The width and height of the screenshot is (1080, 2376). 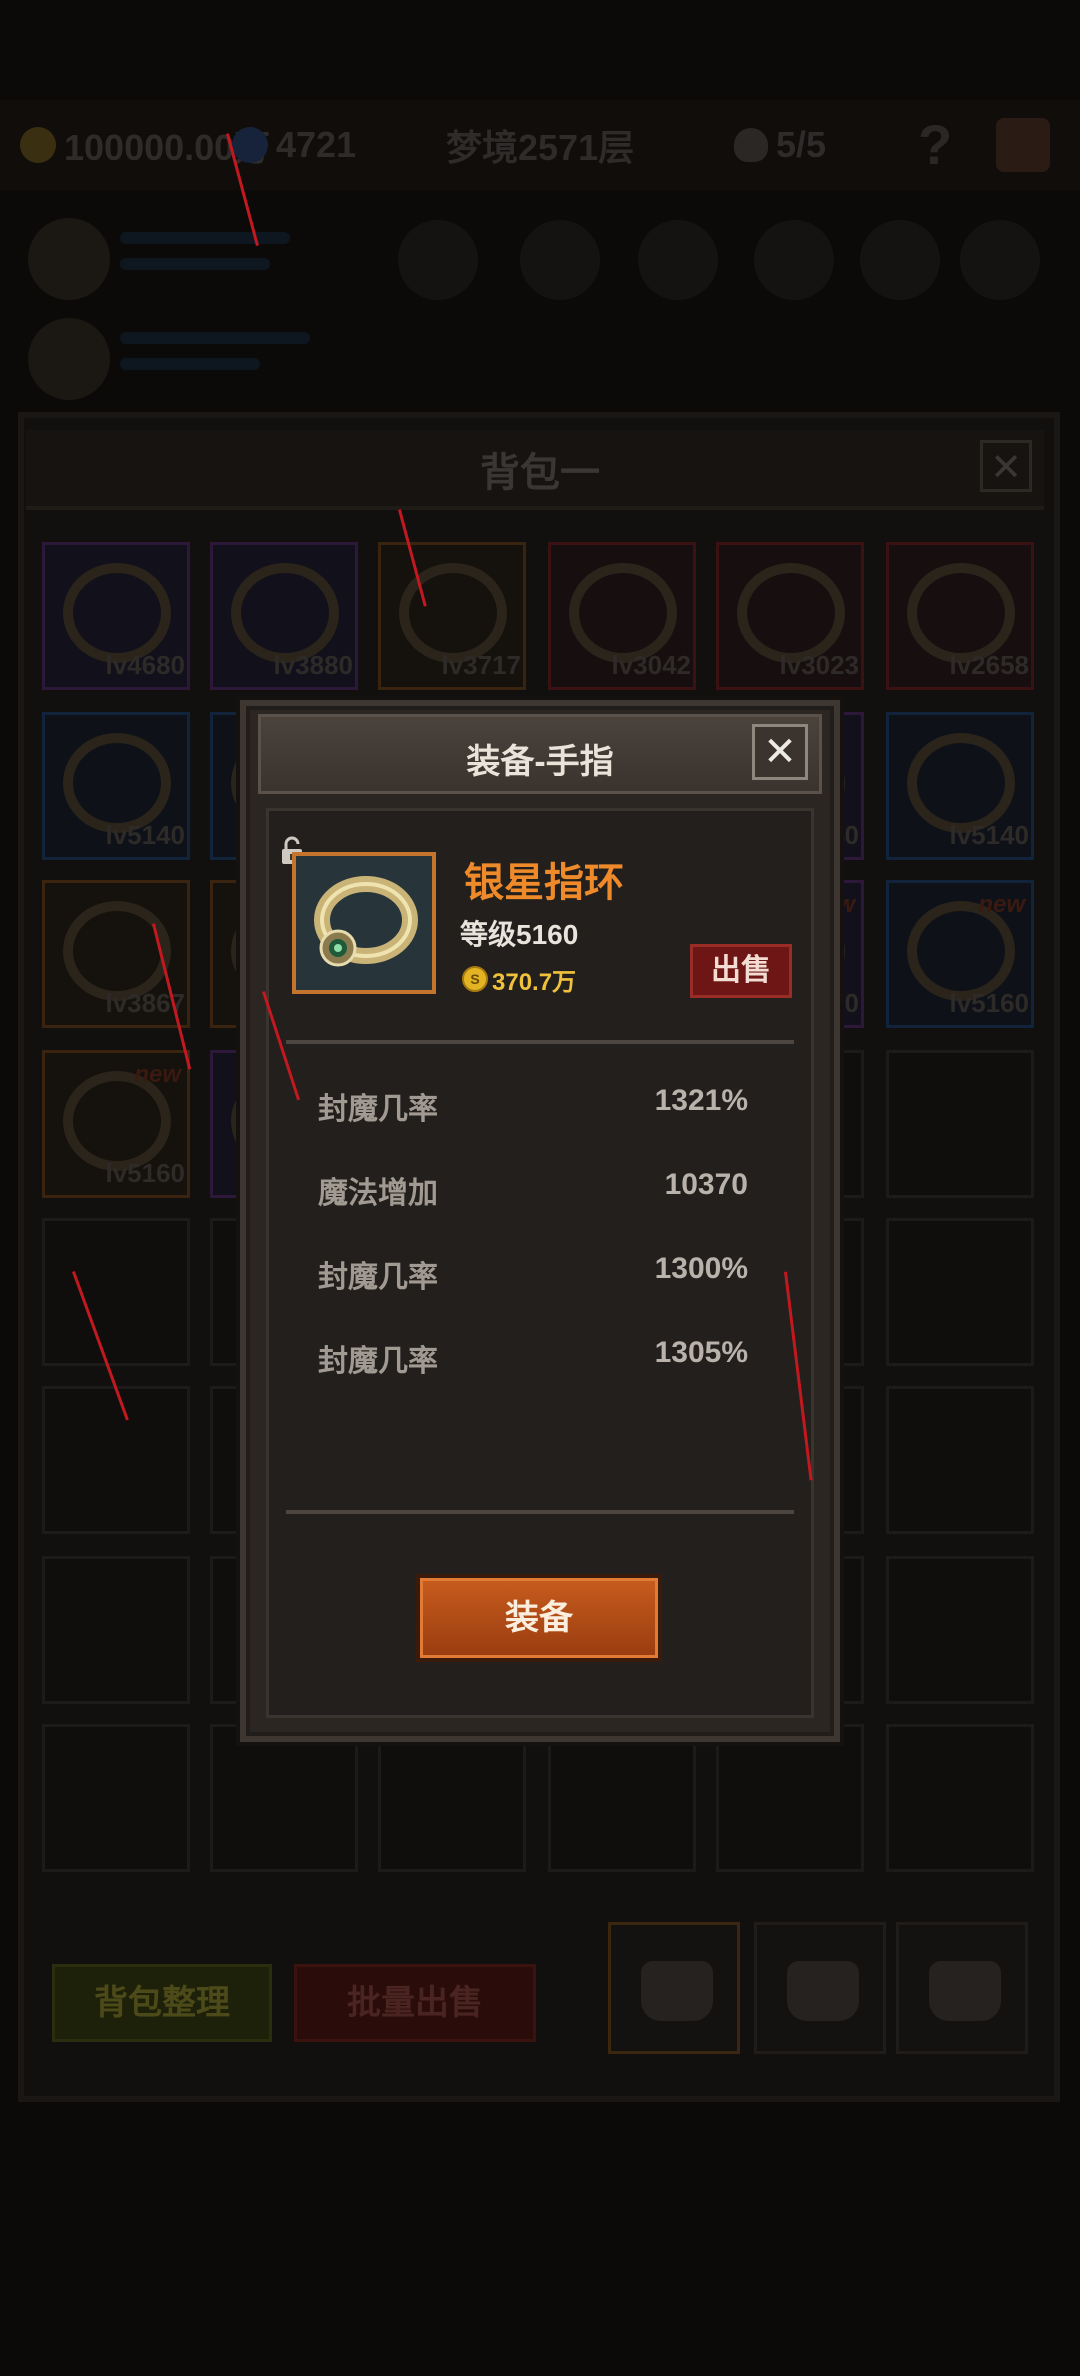 What do you see at coordinates (205, 238) in the screenshot?
I see `hero-1-hp-bar` at bounding box center [205, 238].